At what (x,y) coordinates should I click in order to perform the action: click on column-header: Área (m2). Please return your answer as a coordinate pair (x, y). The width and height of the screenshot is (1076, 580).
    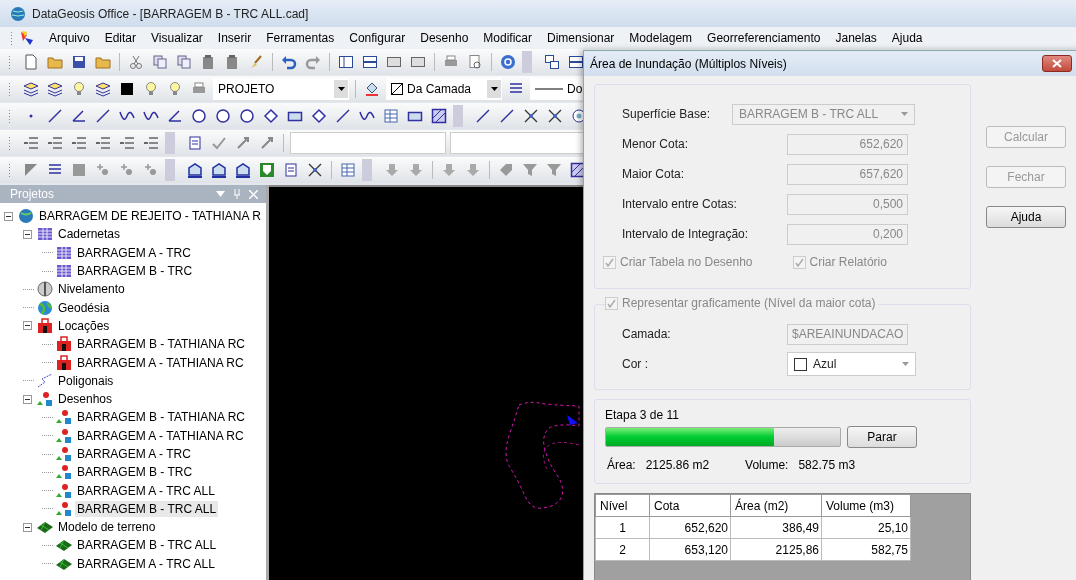
    Looking at the image, I should click on (776, 505).